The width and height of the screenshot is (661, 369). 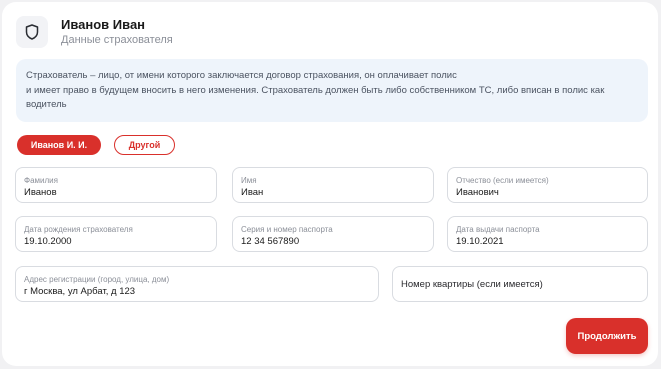 What do you see at coordinates (547, 234) in the screenshot?
I see `passport-issue-date-field: Дата выдачи паспорта 19.10.2021` at bounding box center [547, 234].